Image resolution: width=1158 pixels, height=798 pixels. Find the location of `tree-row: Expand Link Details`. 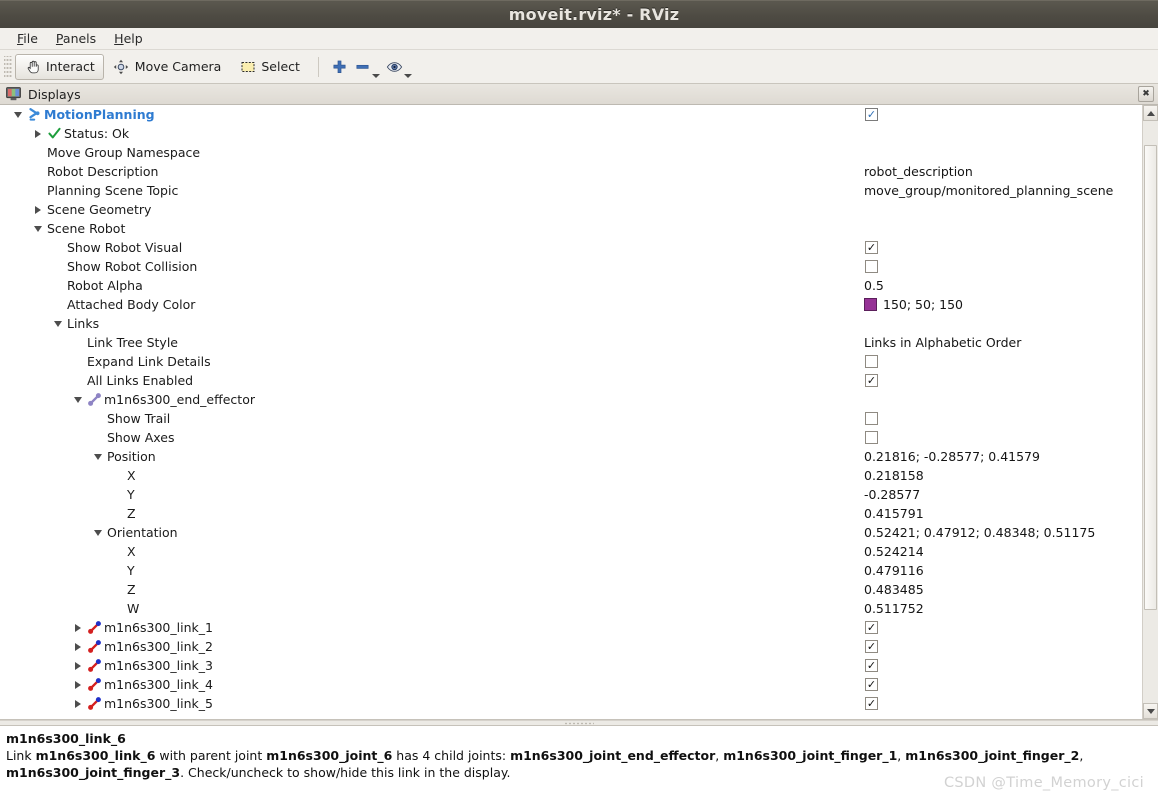

tree-row: Expand Link Details is located at coordinates (571, 361).